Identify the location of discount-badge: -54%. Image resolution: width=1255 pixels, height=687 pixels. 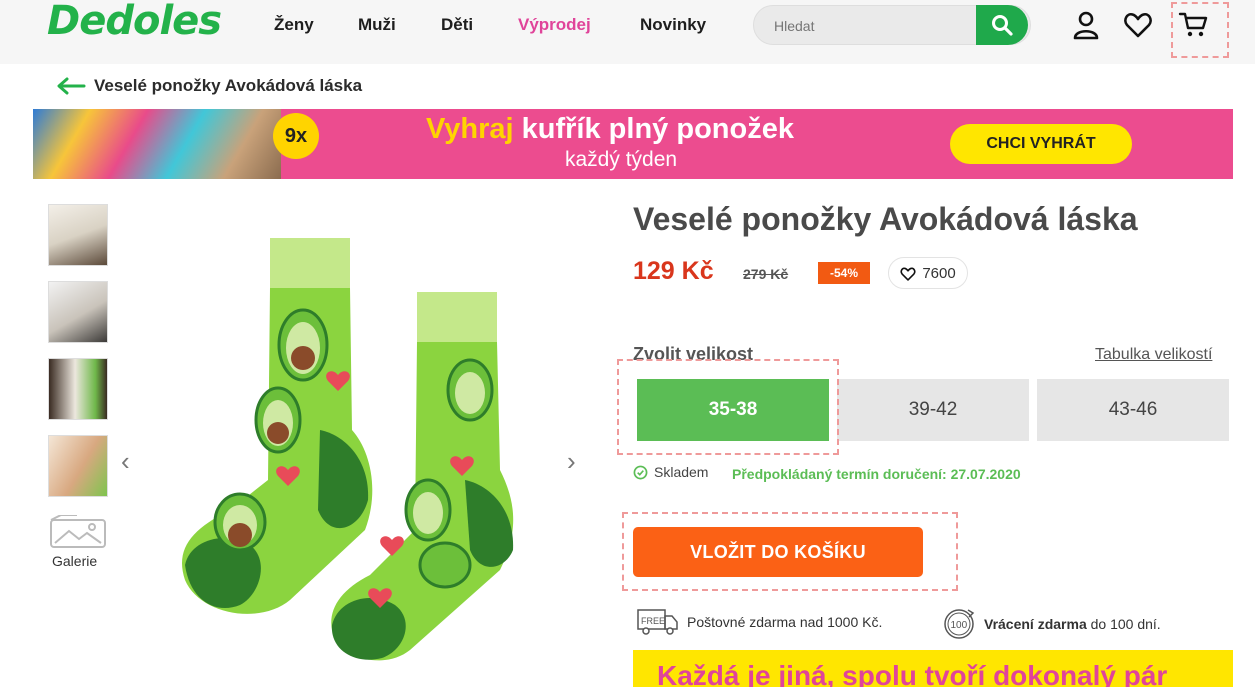
(844, 273).